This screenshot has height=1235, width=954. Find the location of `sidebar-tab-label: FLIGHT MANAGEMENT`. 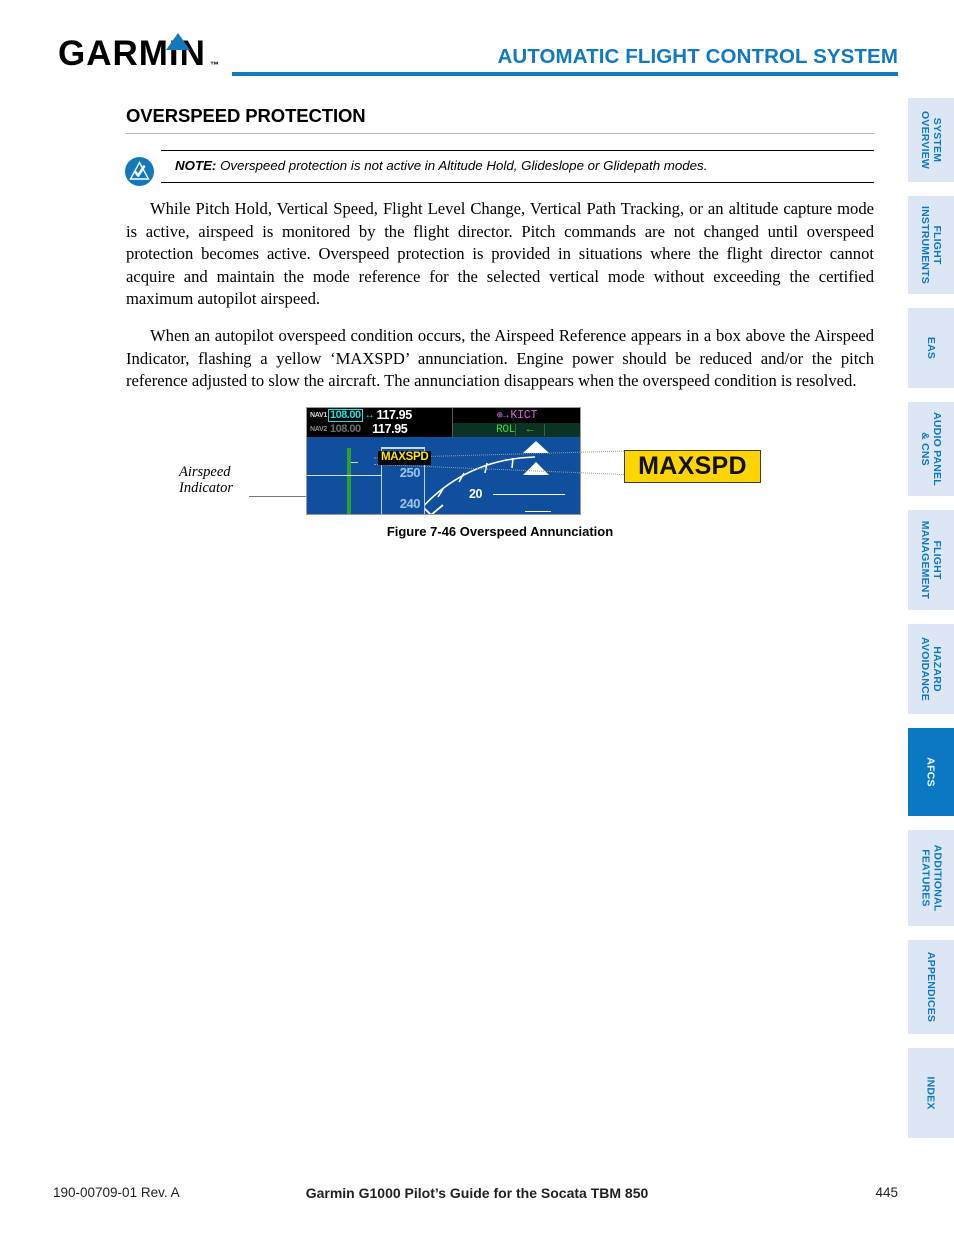

sidebar-tab-label: FLIGHT MANAGEMENT is located at coordinates (931, 560).